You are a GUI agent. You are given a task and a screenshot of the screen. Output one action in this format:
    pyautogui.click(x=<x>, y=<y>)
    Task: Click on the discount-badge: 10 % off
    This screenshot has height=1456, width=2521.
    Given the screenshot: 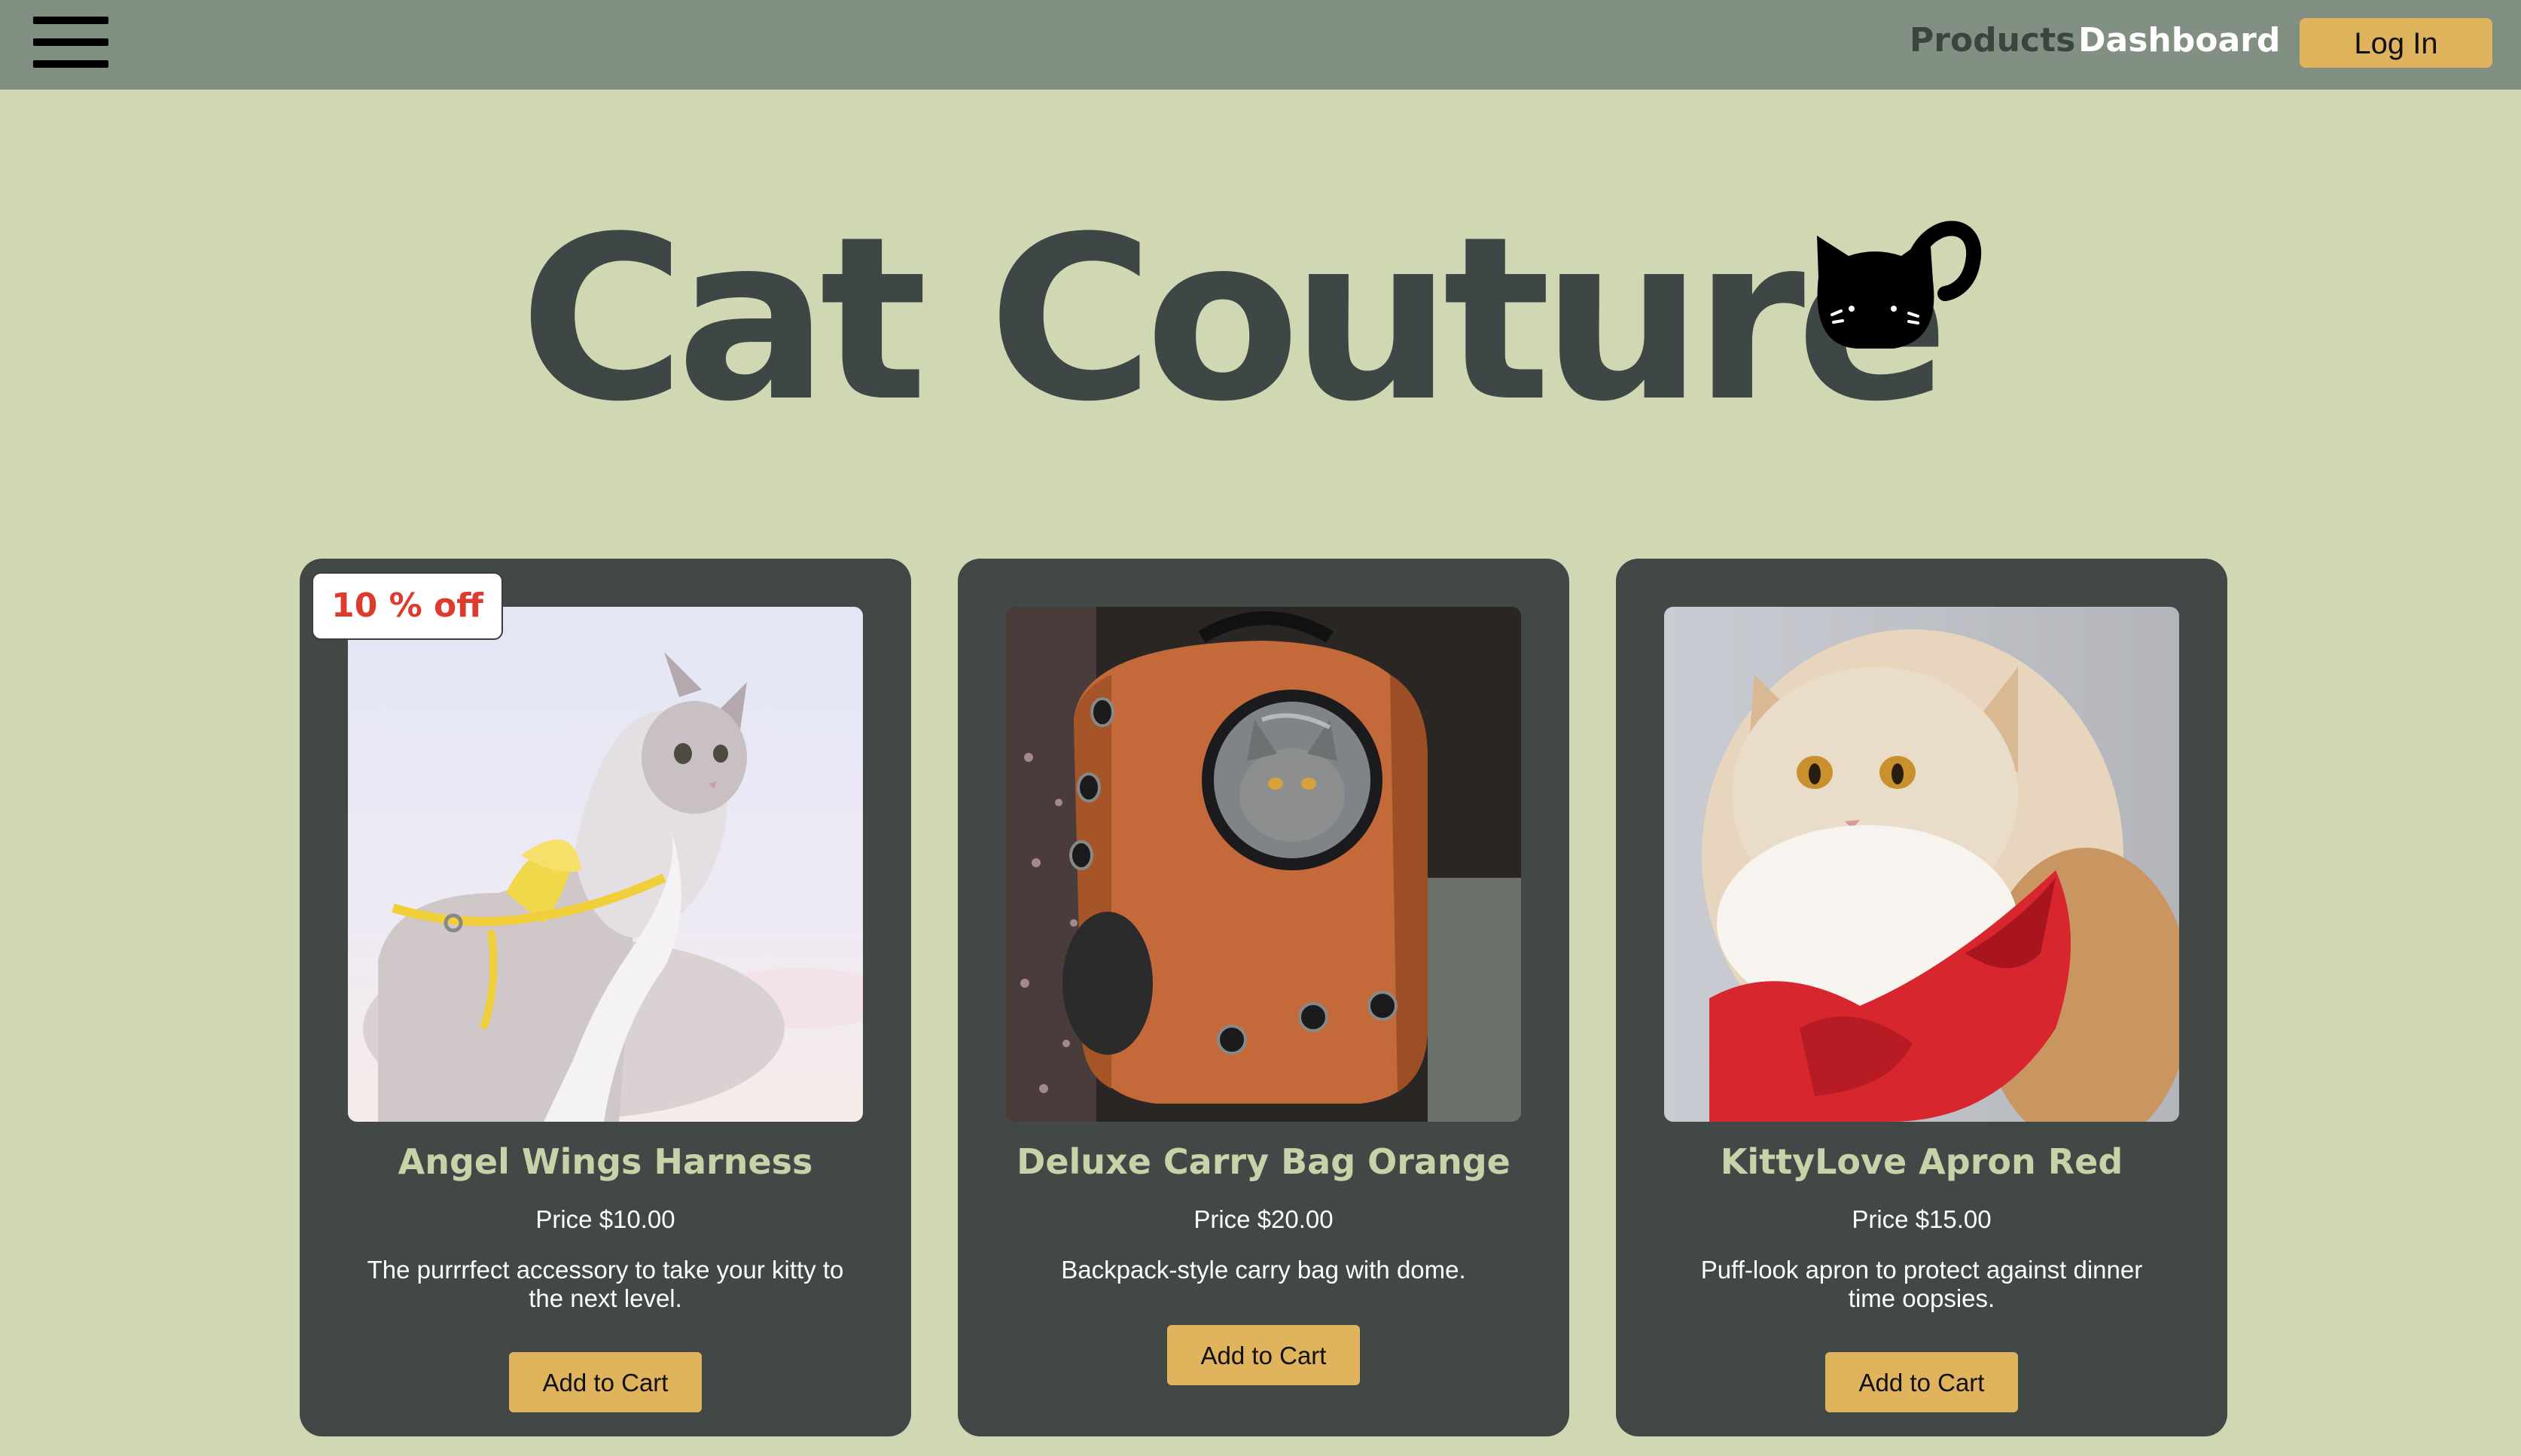 What is the action you would take?
    pyautogui.click(x=407, y=606)
    